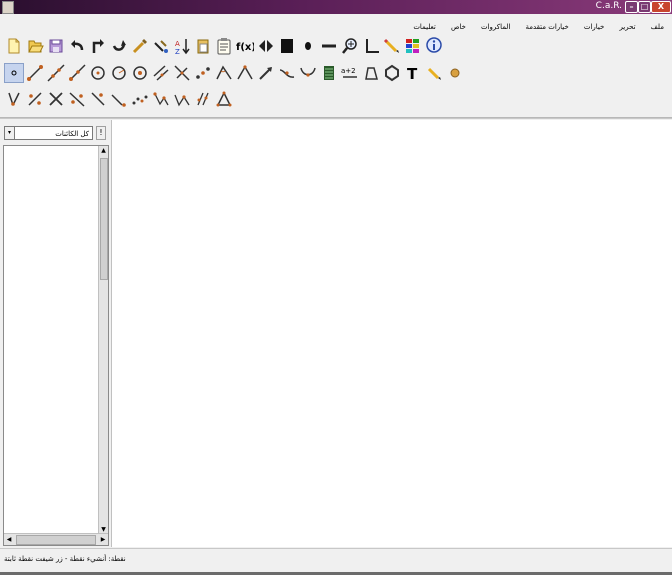 This screenshot has height=575, width=672. What do you see at coordinates (644, 7) in the screenshot?
I see `maximize-button: □` at bounding box center [644, 7].